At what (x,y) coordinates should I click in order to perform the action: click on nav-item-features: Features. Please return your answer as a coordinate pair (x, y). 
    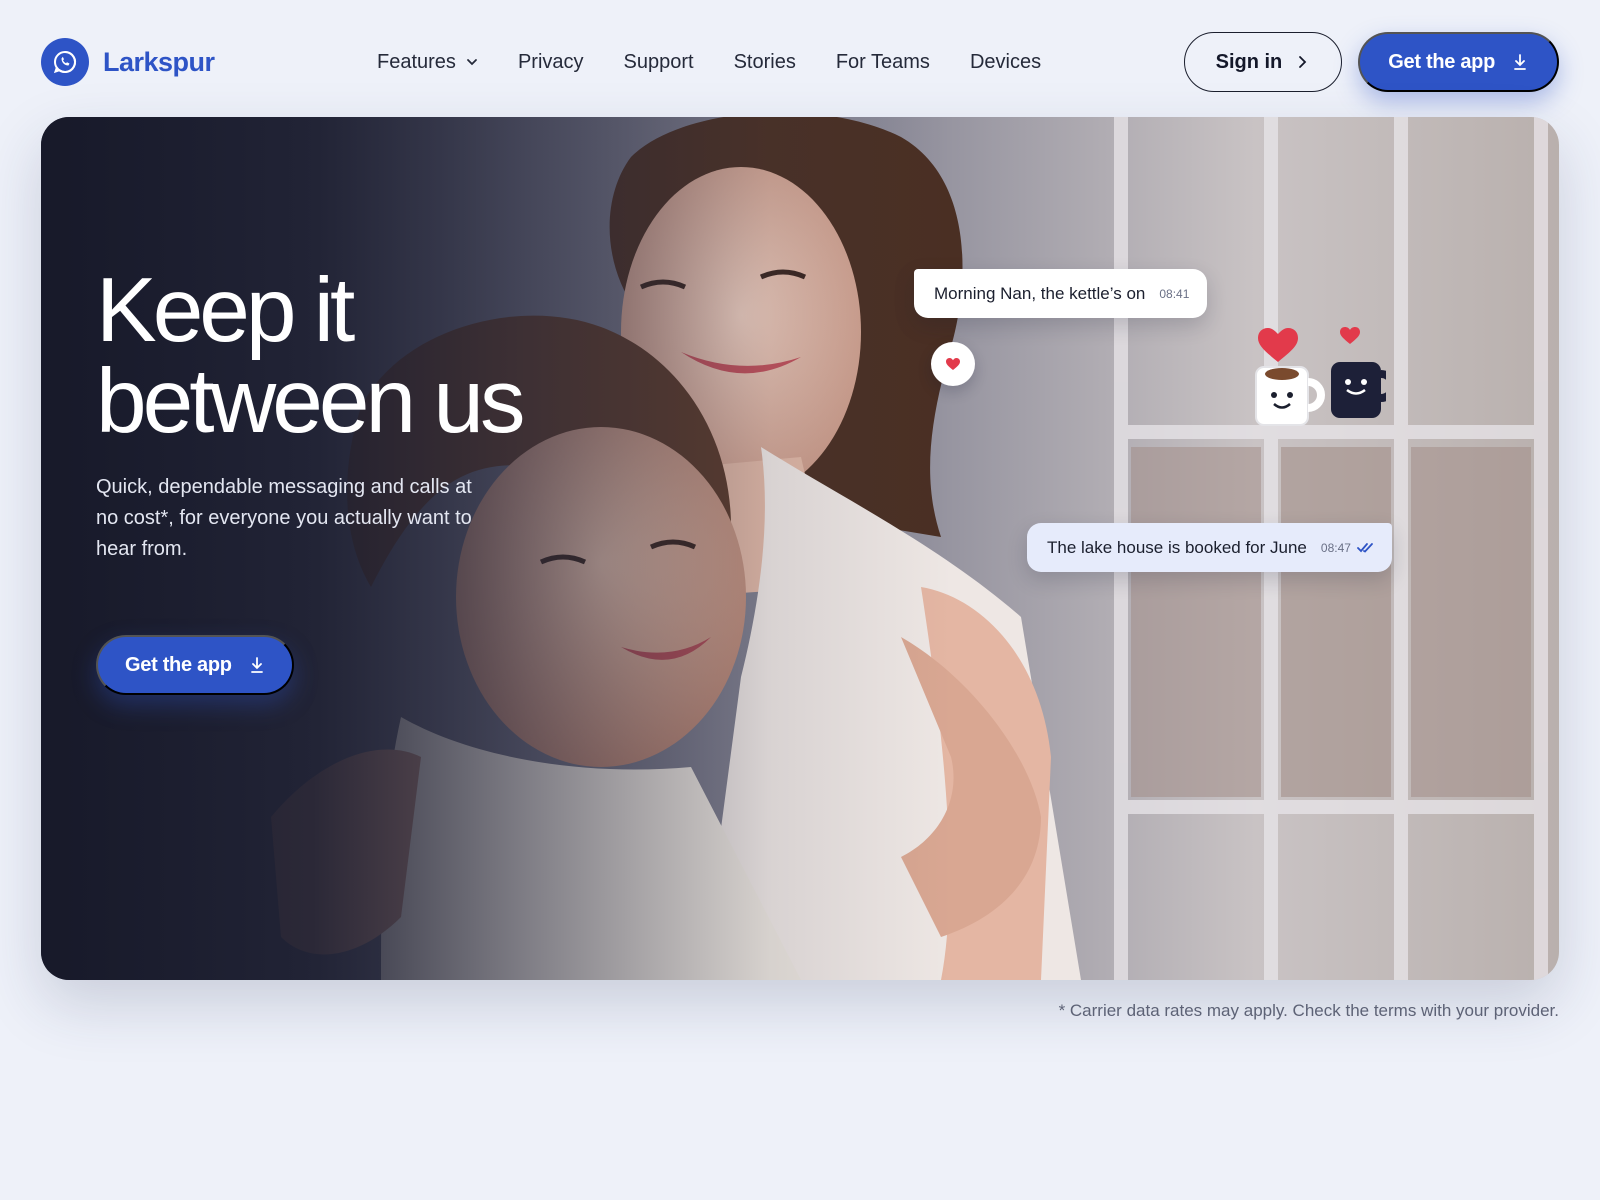
    Looking at the image, I should click on (427, 62).